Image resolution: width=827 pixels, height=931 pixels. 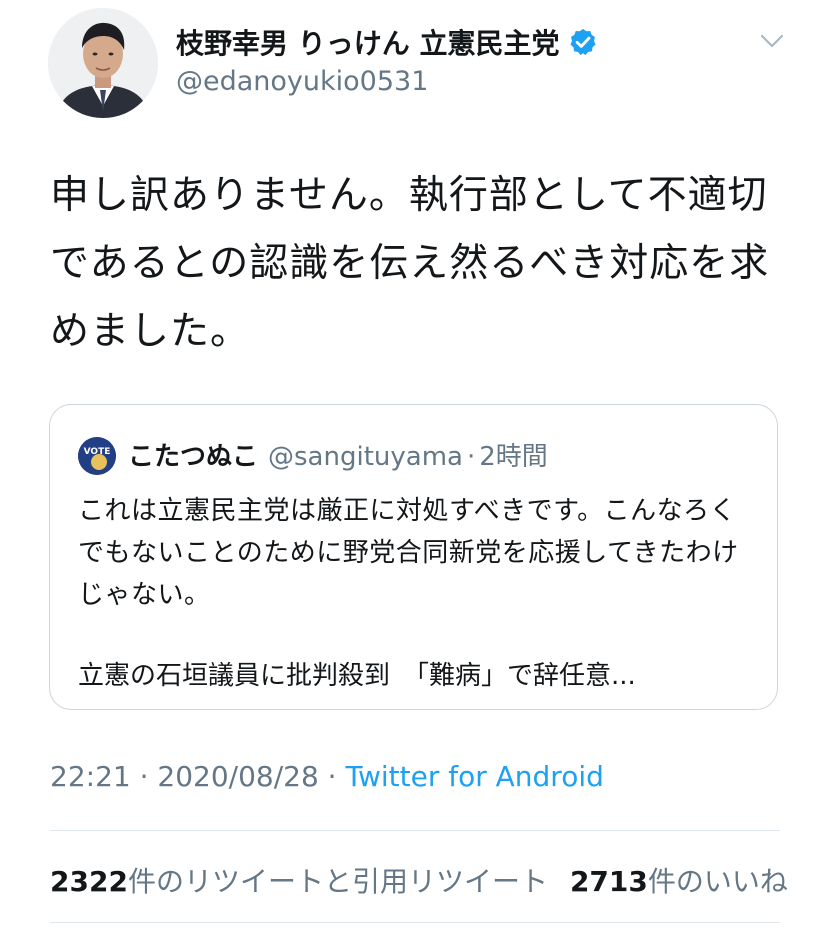 I want to click on like-label: 件のいいね, so click(x=717, y=881).